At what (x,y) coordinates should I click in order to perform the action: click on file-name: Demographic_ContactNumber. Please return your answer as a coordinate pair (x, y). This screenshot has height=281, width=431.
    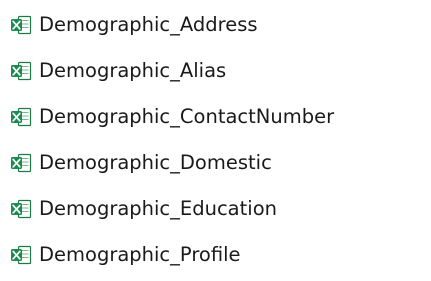
    Looking at the image, I should click on (187, 117).